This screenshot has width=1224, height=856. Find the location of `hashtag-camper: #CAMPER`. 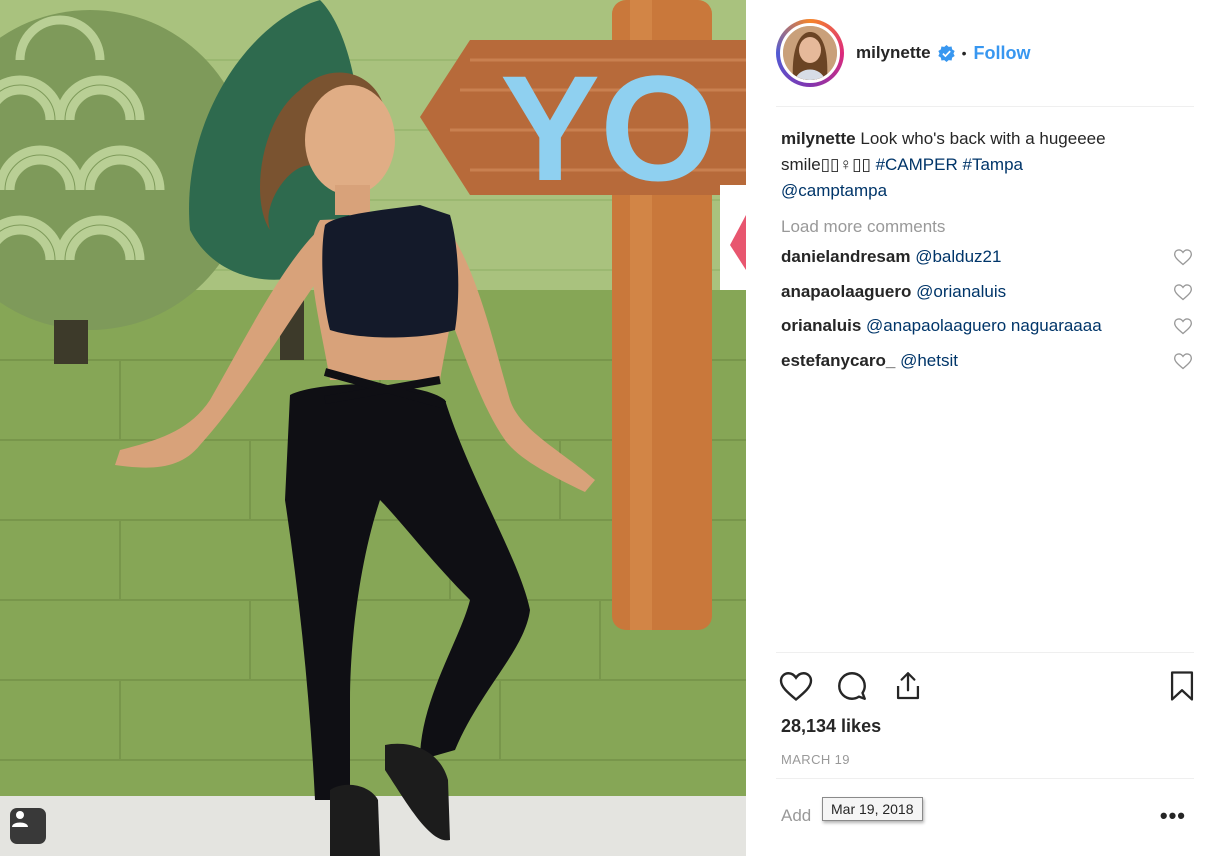

hashtag-camper: #CAMPER is located at coordinates (917, 164).